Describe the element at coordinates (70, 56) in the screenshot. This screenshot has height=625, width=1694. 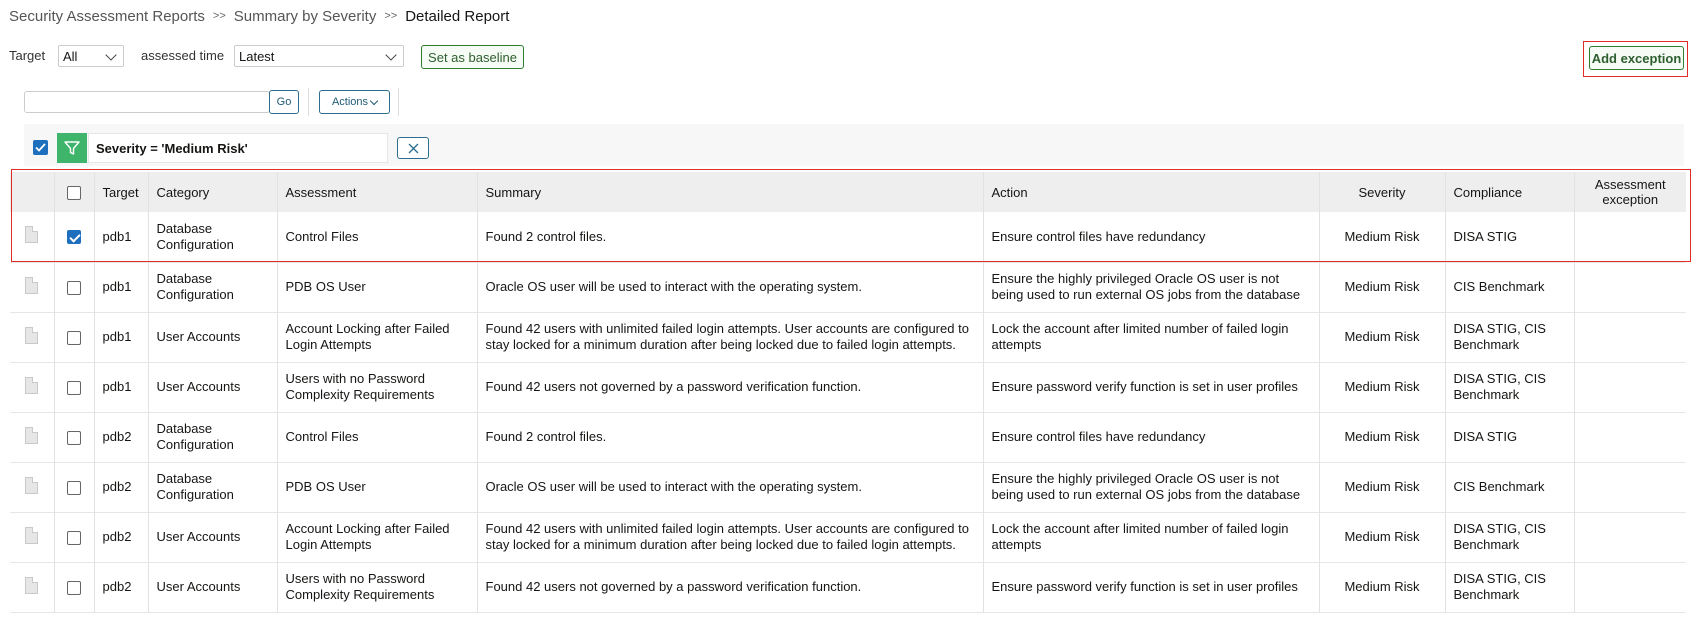
I see `target-select-value: All` at that location.